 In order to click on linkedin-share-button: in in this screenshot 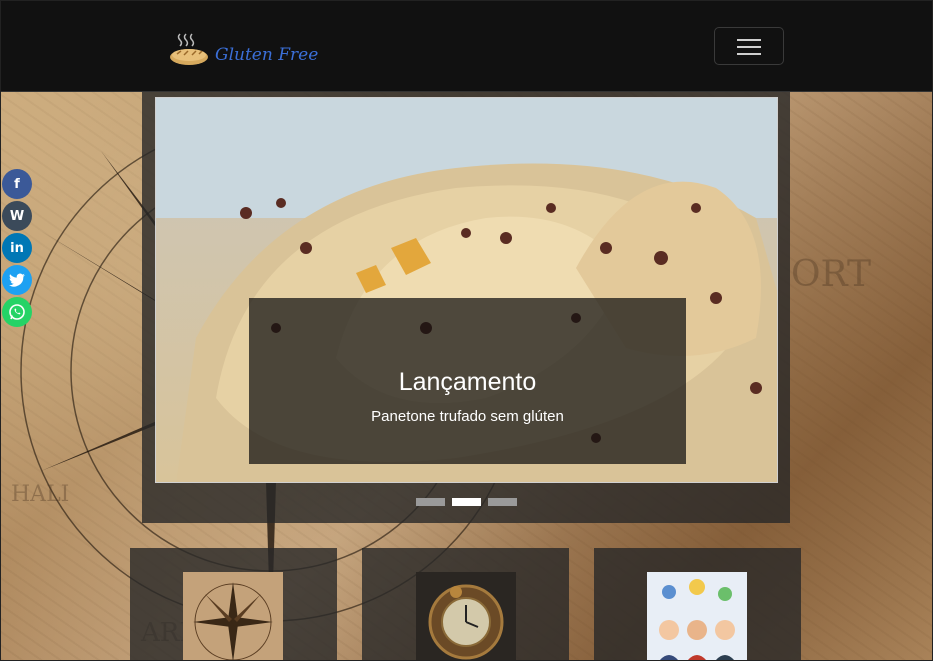, I will do `click(17, 248)`.